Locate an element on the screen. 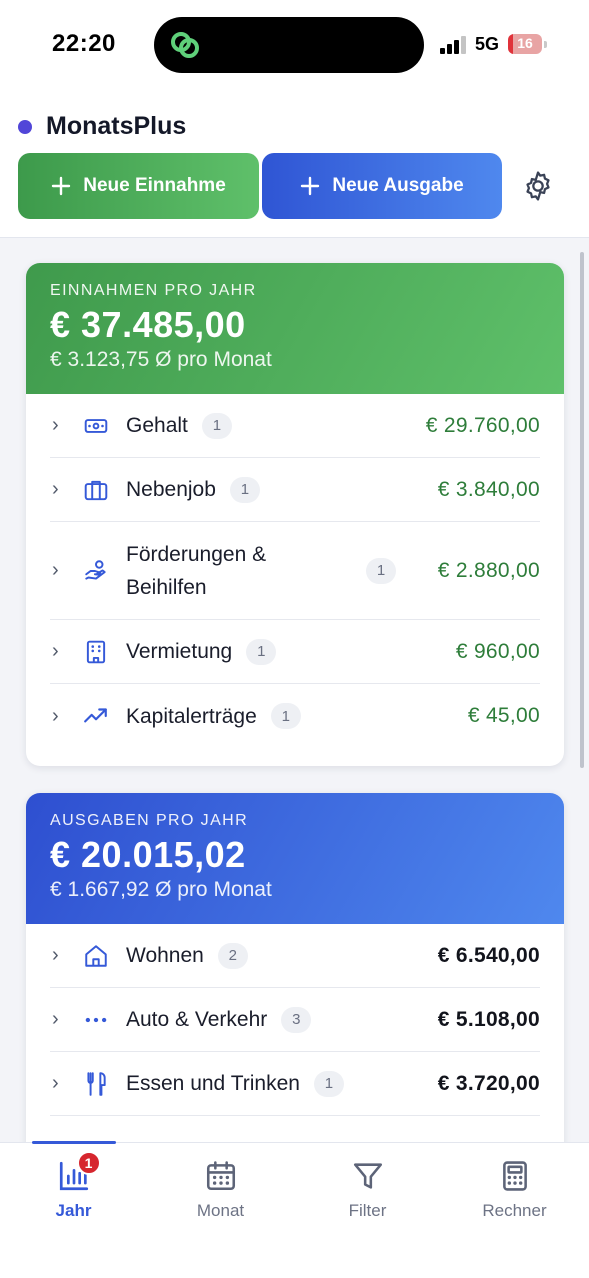  category-amount: € 960,00 is located at coordinates (497, 651).